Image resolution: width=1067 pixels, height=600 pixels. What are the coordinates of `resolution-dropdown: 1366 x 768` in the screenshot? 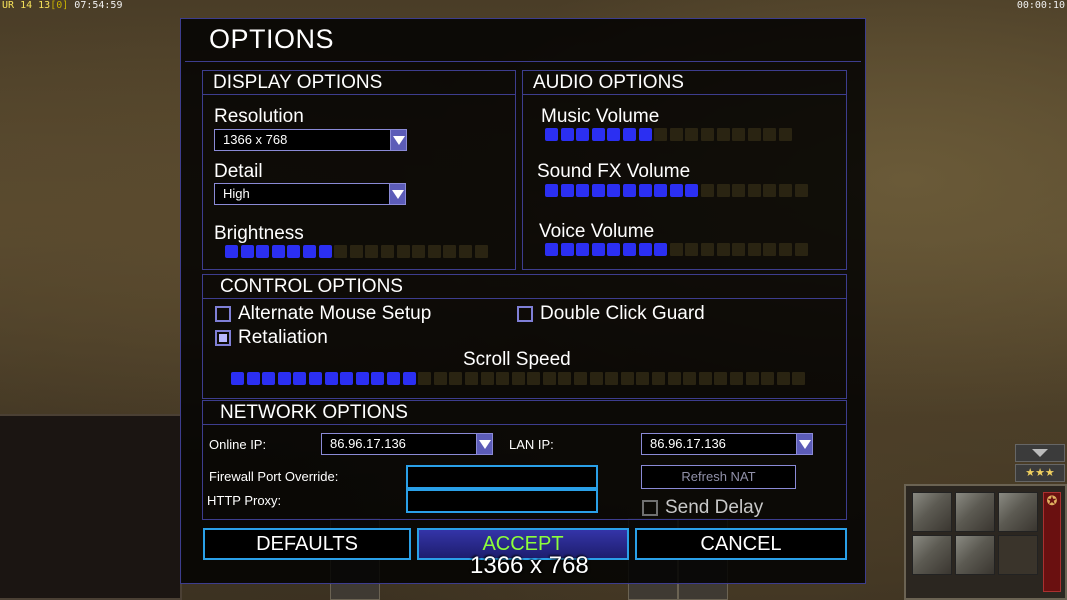 It's located at (310, 140).